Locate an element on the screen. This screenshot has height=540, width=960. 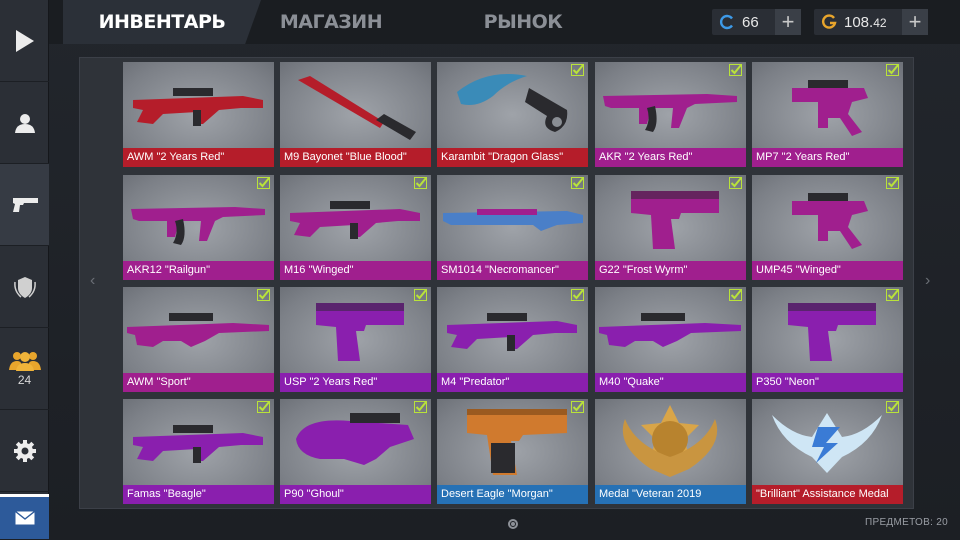
item-name: M9 Bayonet "Blue Blood" is located at coordinates (355, 157).